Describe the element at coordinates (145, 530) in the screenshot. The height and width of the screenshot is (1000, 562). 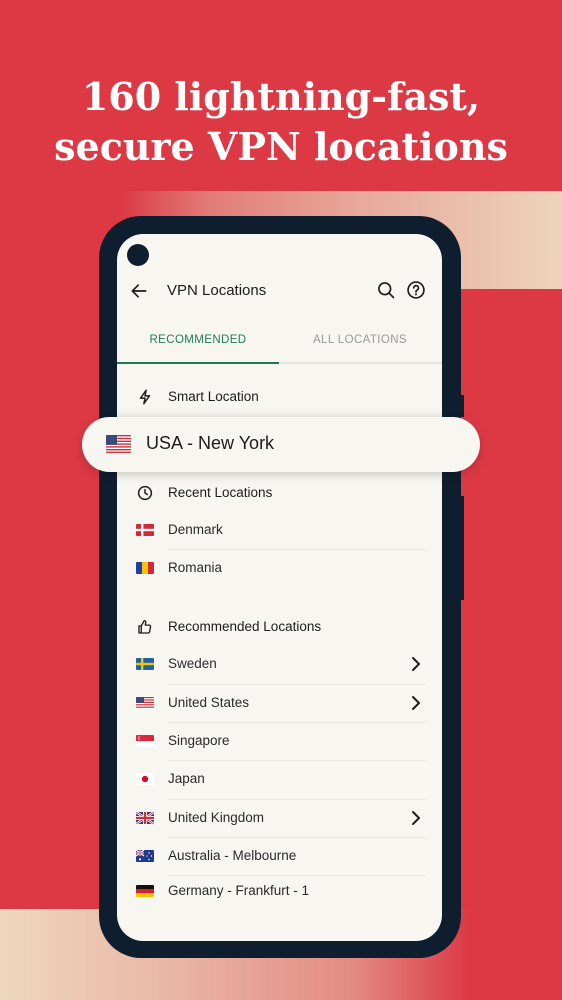
I see `dk-flag-icon` at that location.